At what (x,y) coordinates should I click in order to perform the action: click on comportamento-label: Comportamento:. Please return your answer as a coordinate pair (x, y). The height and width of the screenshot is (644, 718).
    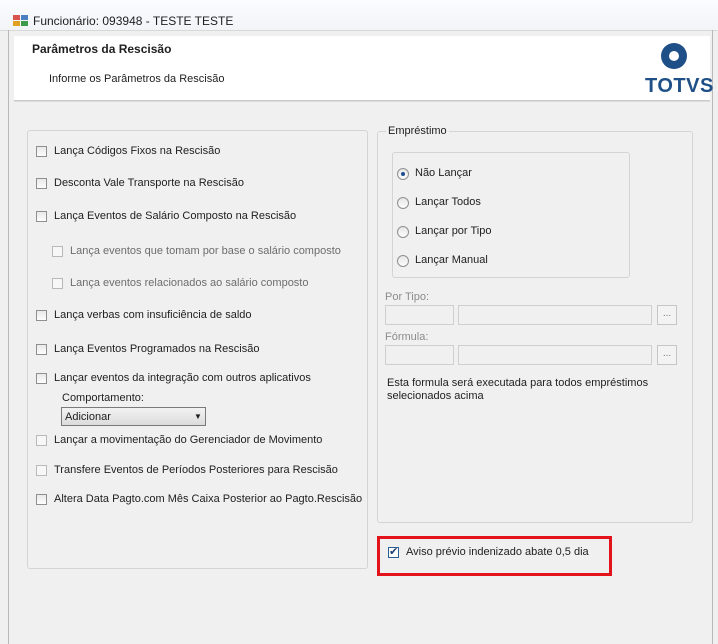
    Looking at the image, I should click on (103, 398).